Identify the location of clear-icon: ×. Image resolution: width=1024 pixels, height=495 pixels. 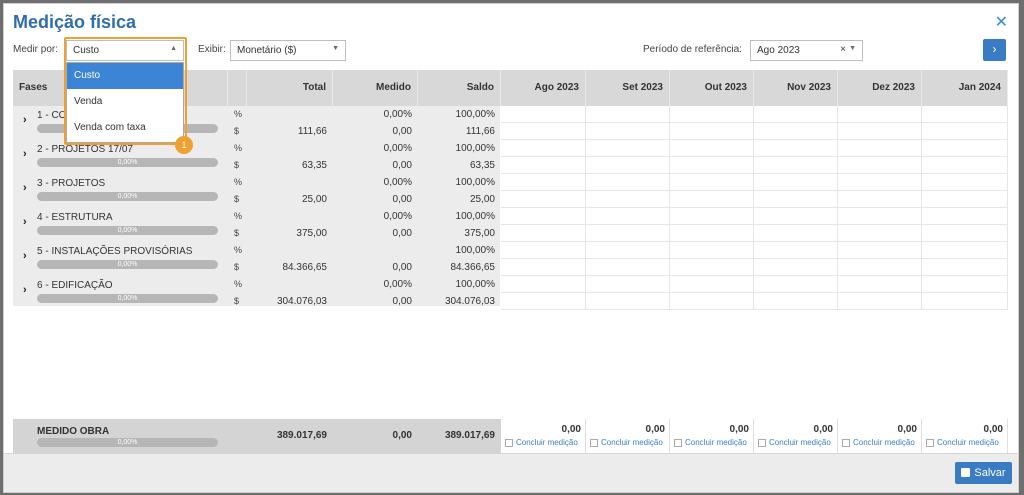
(843, 49).